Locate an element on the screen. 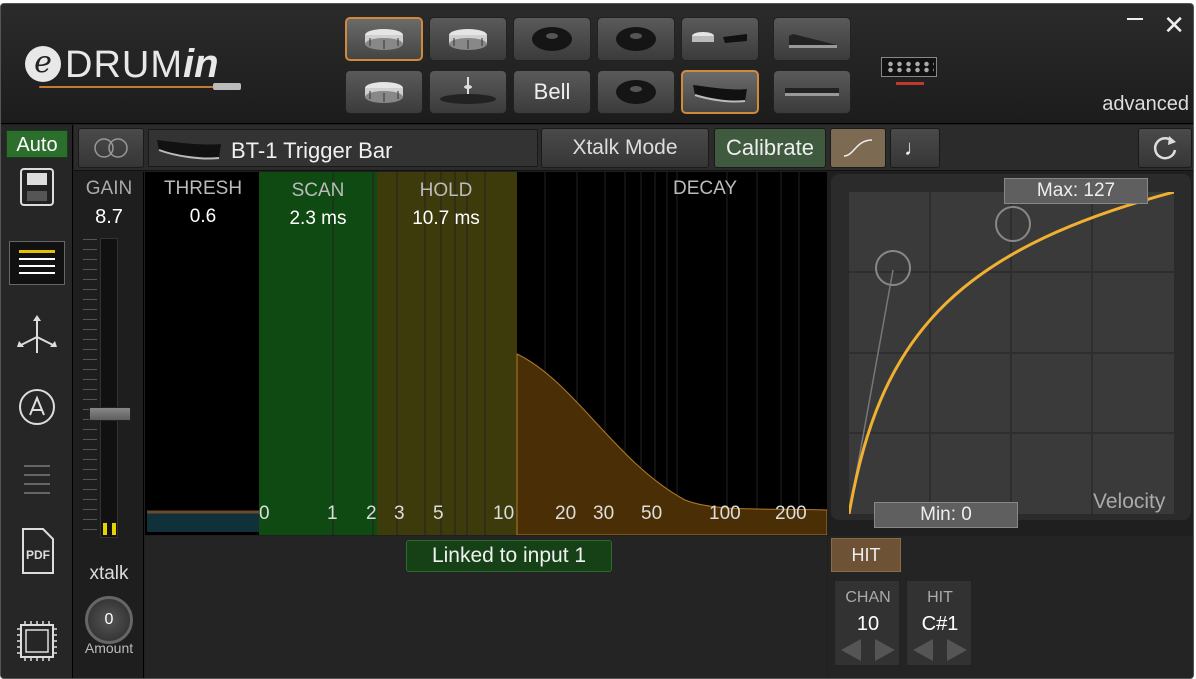 The image size is (1196, 679). xtalk-mode-button: Xtalk Mode is located at coordinates (625, 148).